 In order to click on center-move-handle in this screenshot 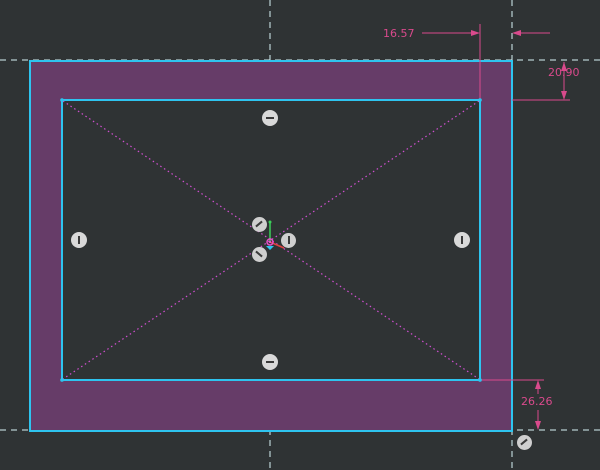, I will do `click(288, 240)`.